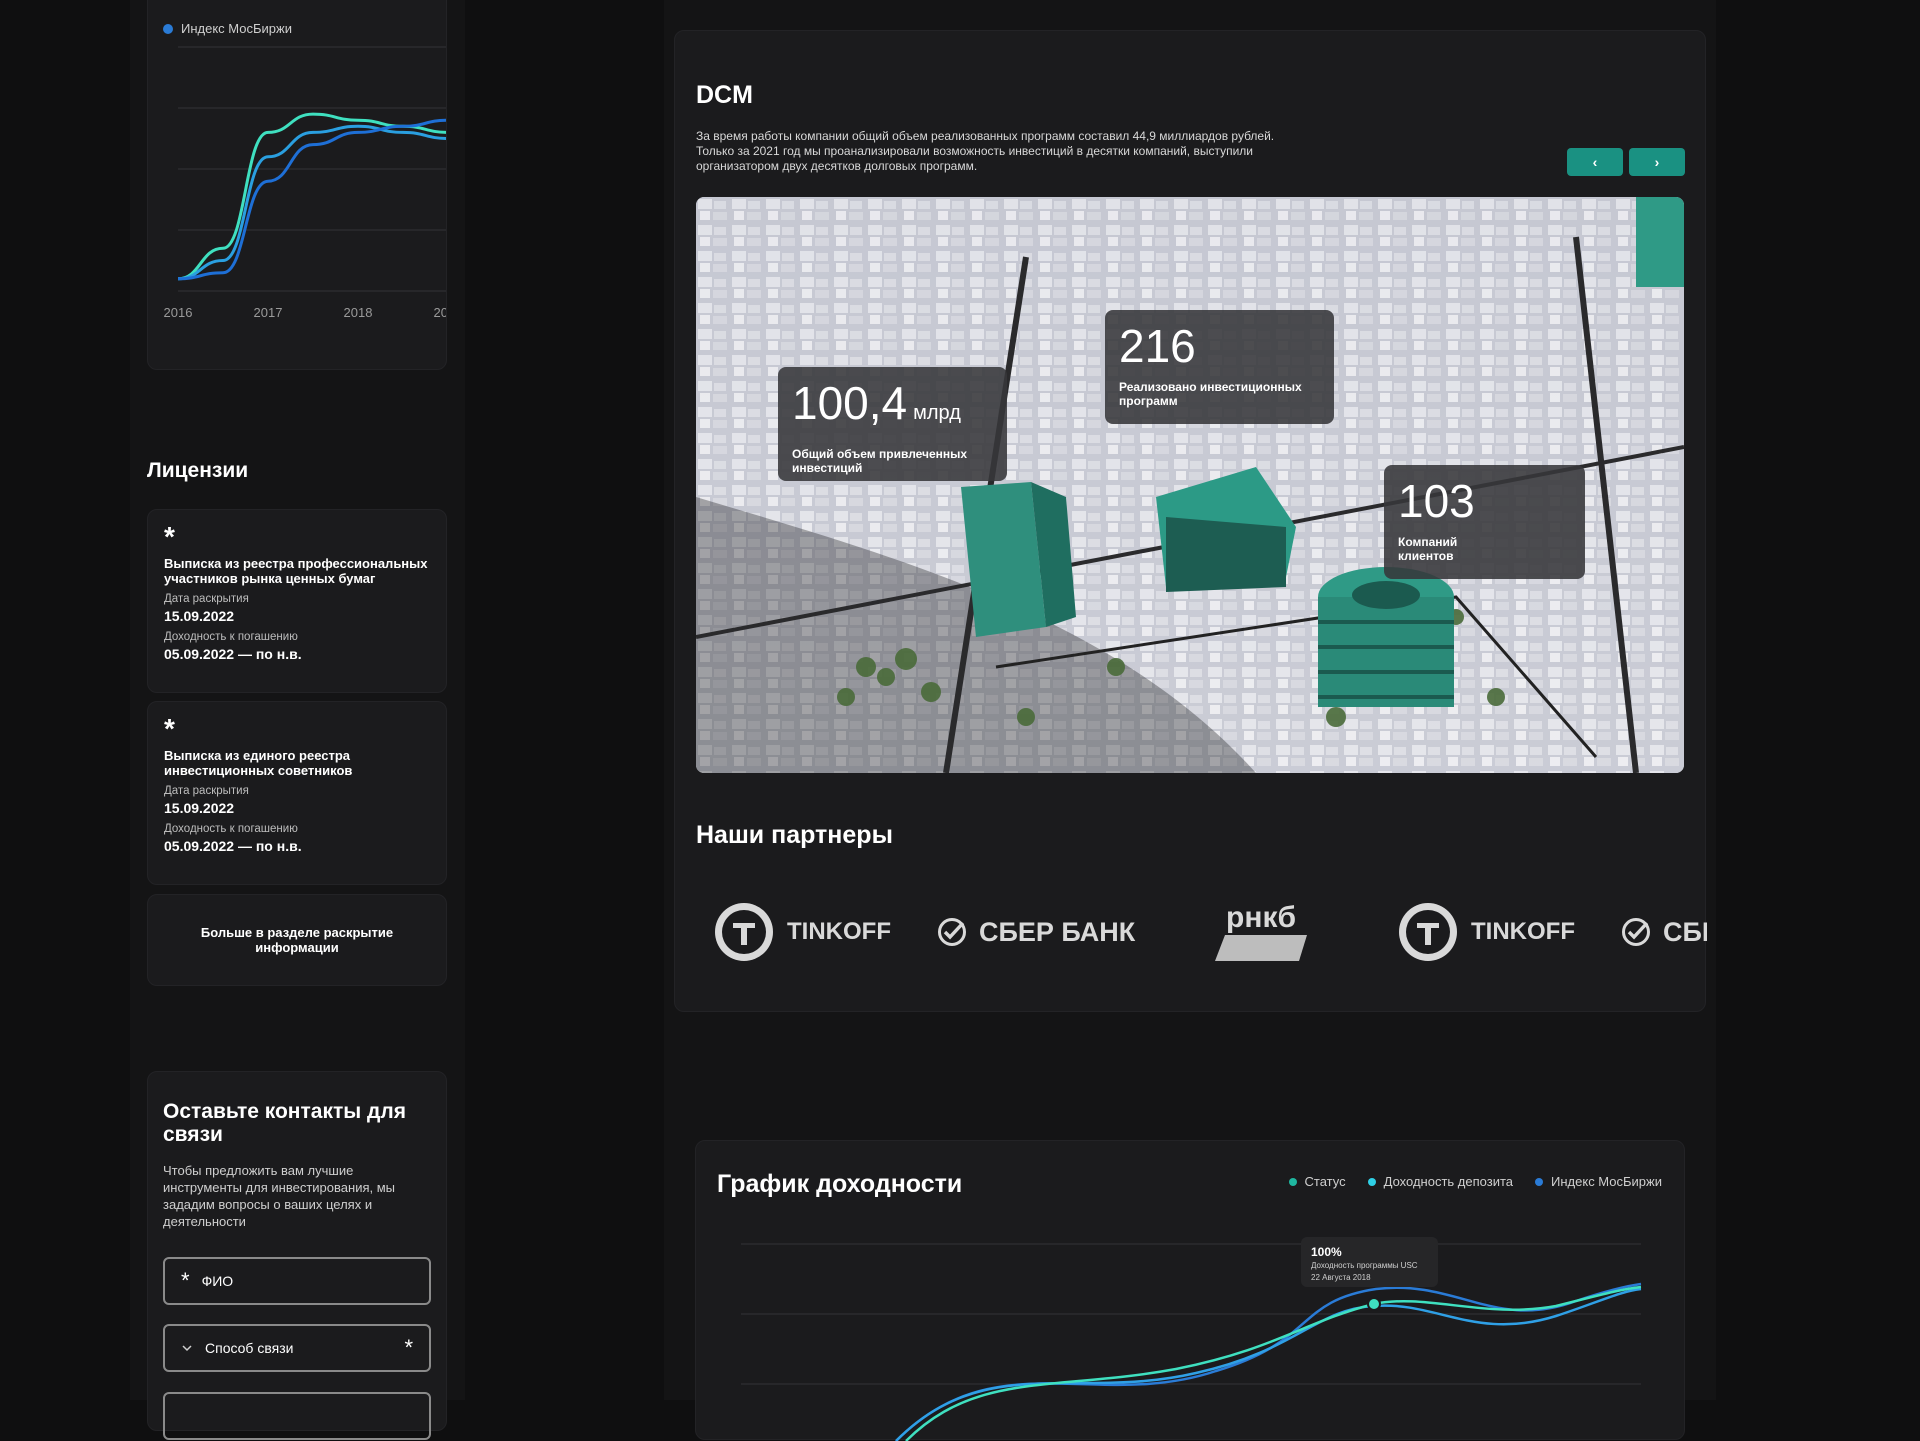  Describe the element at coordinates (187, 1348) in the screenshot. I see `chevron-down-icon` at that location.